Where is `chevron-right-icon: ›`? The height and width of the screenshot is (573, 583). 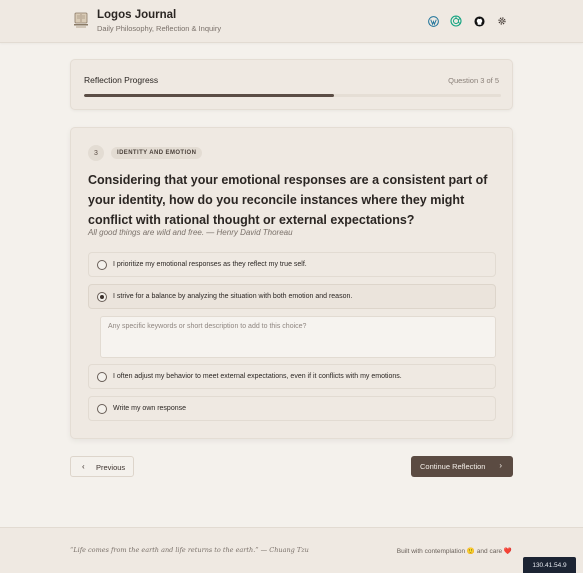 chevron-right-icon: › is located at coordinates (500, 465).